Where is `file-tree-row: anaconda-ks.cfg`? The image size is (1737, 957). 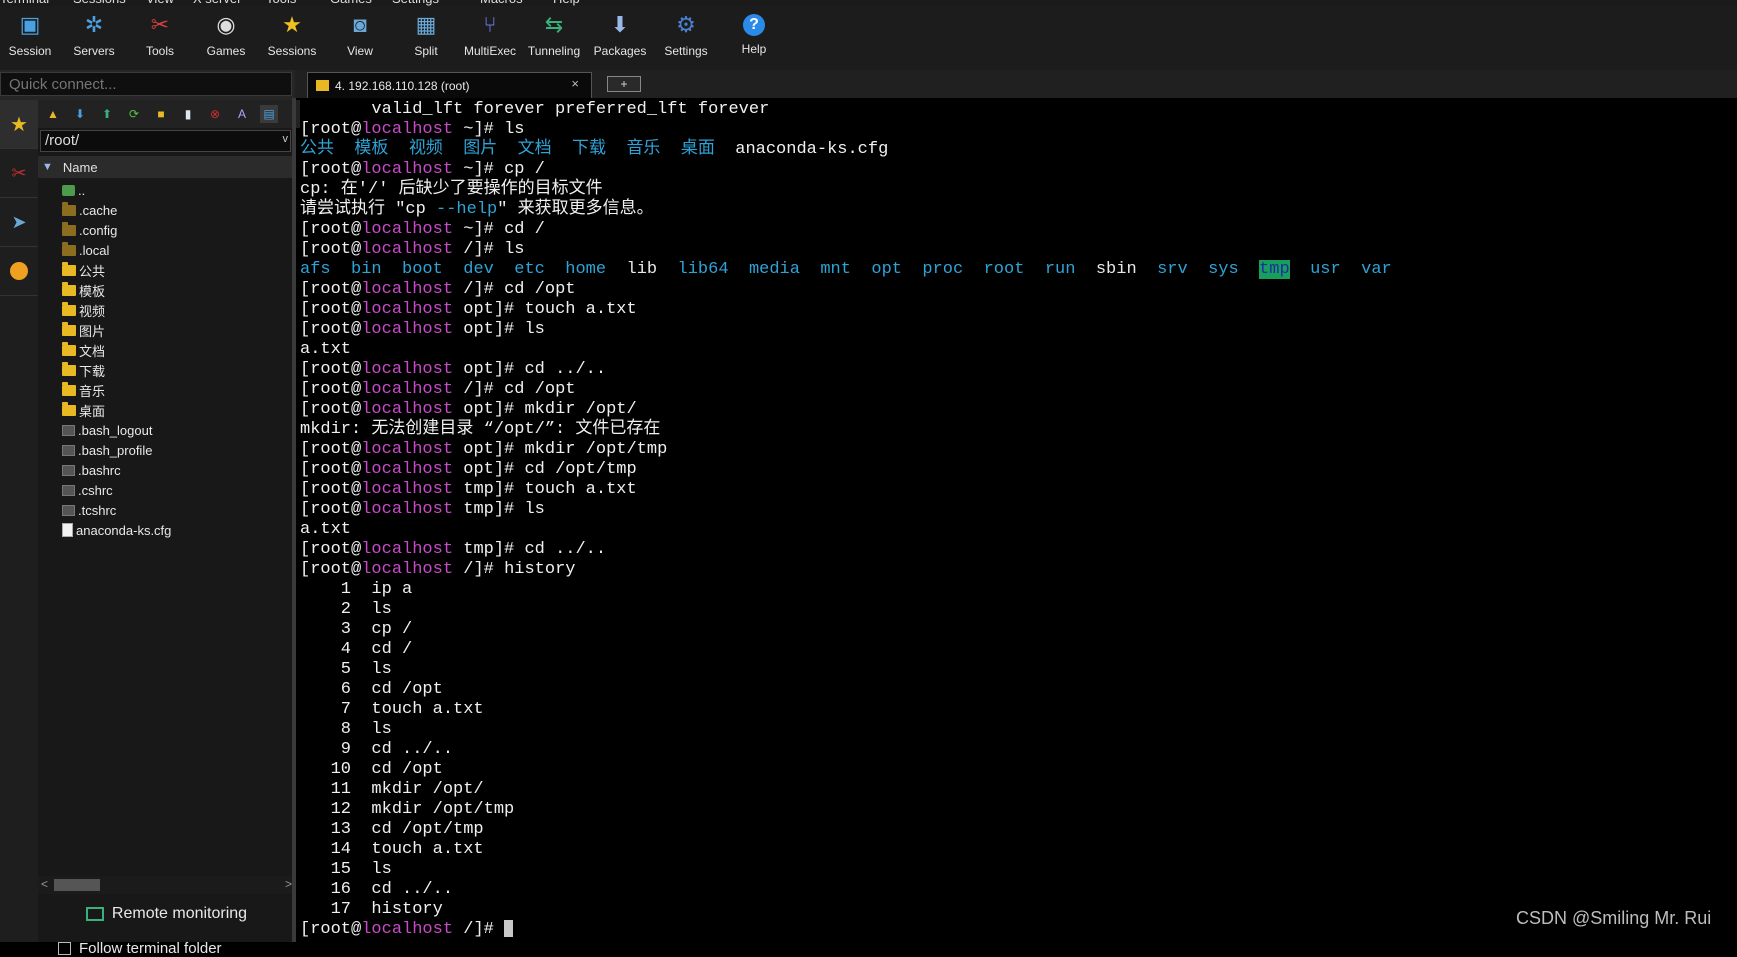
file-tree-row: anaconda-ks.cfg is located at coordinates (166, 530).